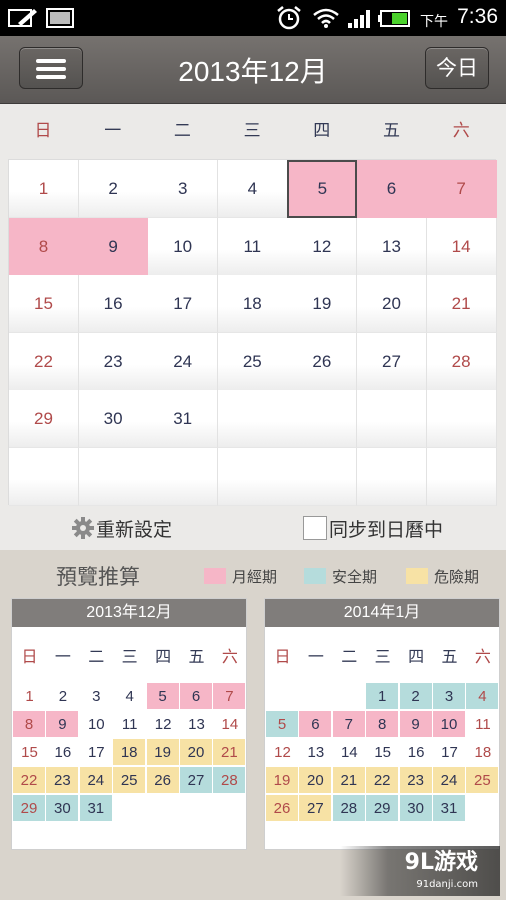 The image size is (506, 900). I want to click on mini-day-cell: 18, so click(130, 752).